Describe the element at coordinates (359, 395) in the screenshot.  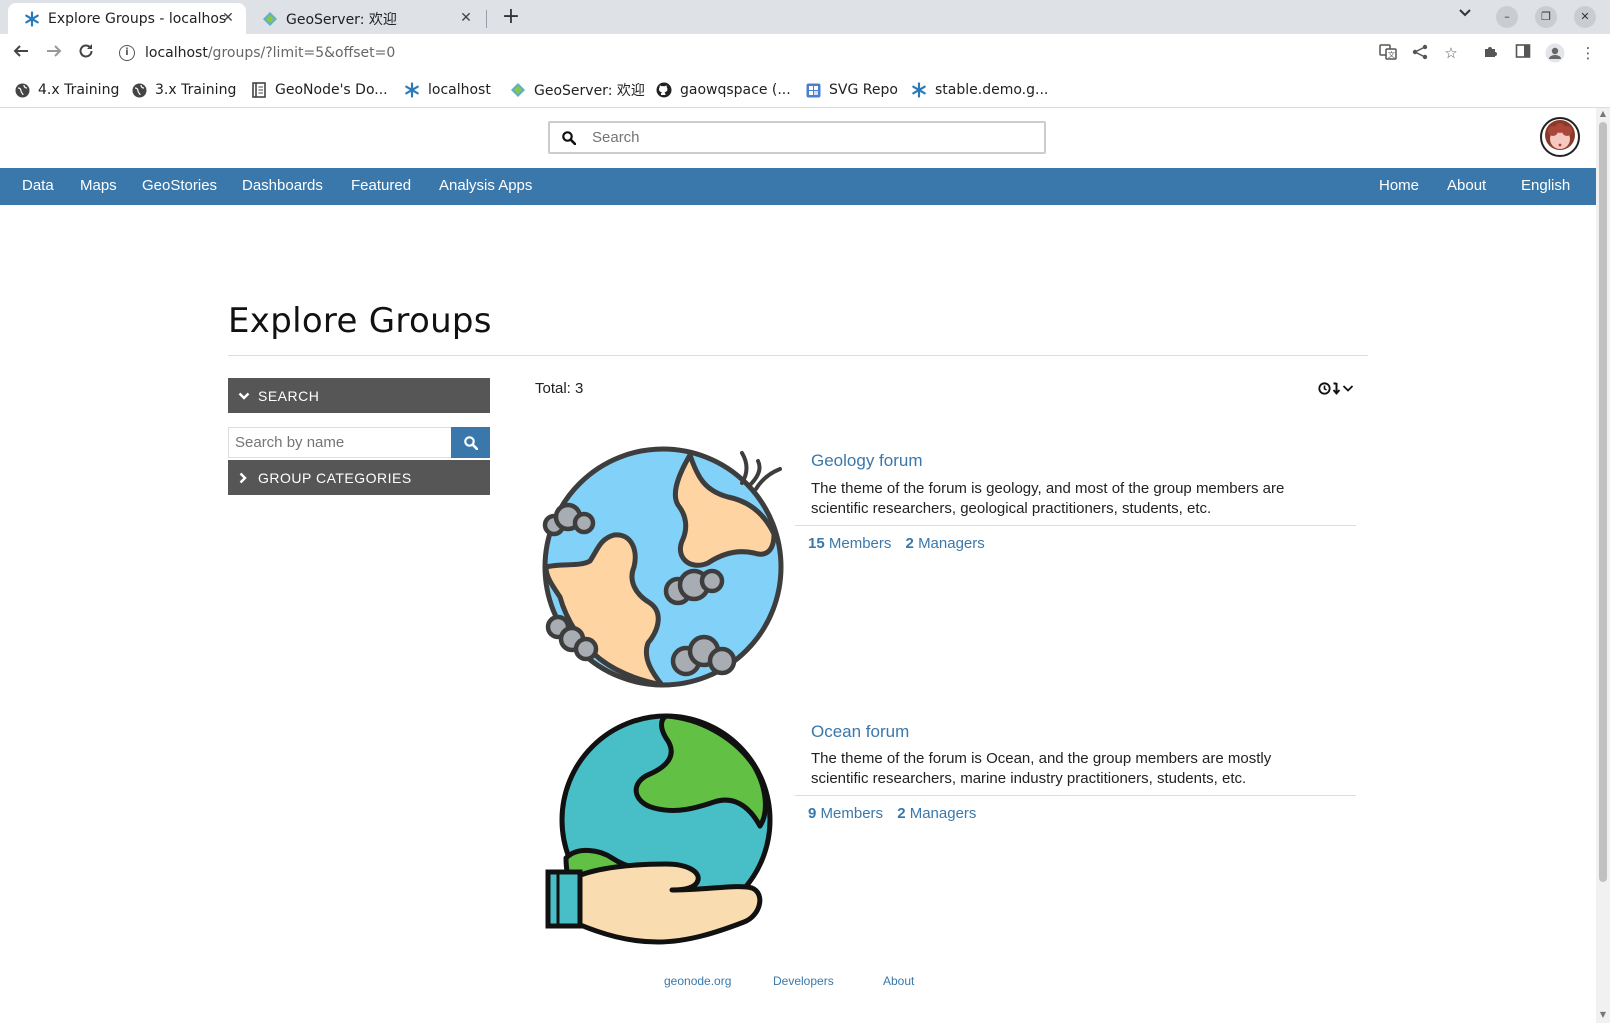
I see `search-facet-toggle: SEARCH` at that location.